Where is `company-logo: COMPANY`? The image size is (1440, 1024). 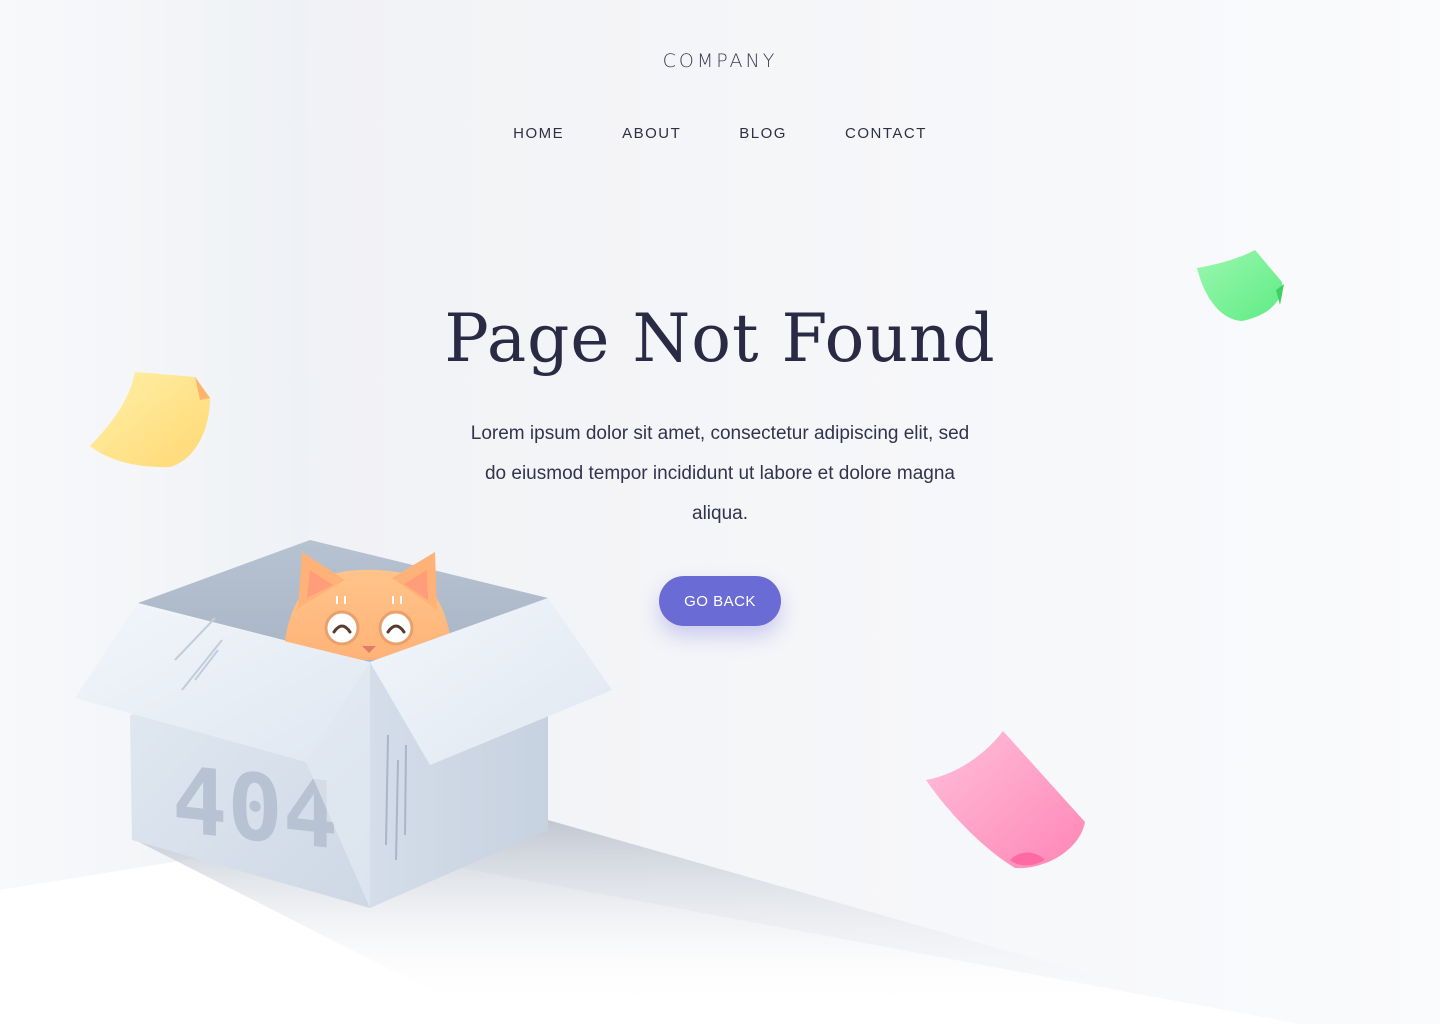 company-logo: COMPANY is located at coordinates (720, 61).